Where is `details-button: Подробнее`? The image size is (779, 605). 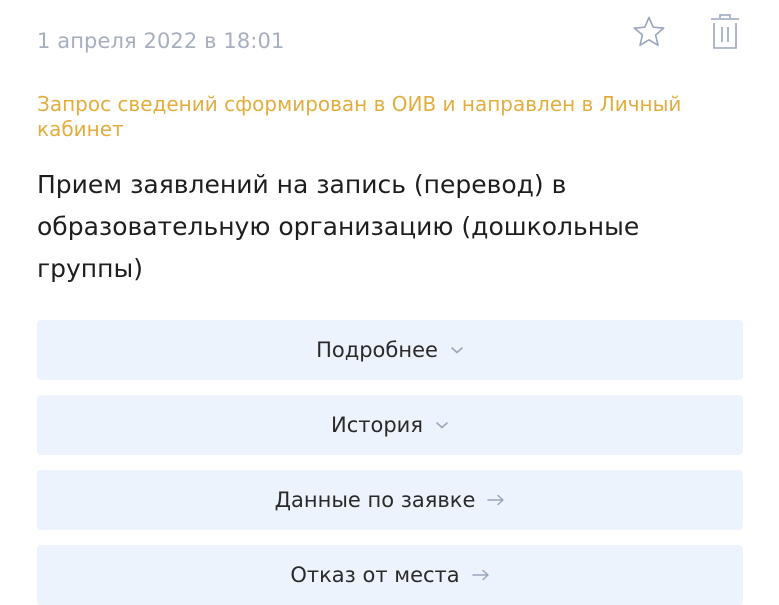 details-button: Подробнее is located at coordinates (390, 350).